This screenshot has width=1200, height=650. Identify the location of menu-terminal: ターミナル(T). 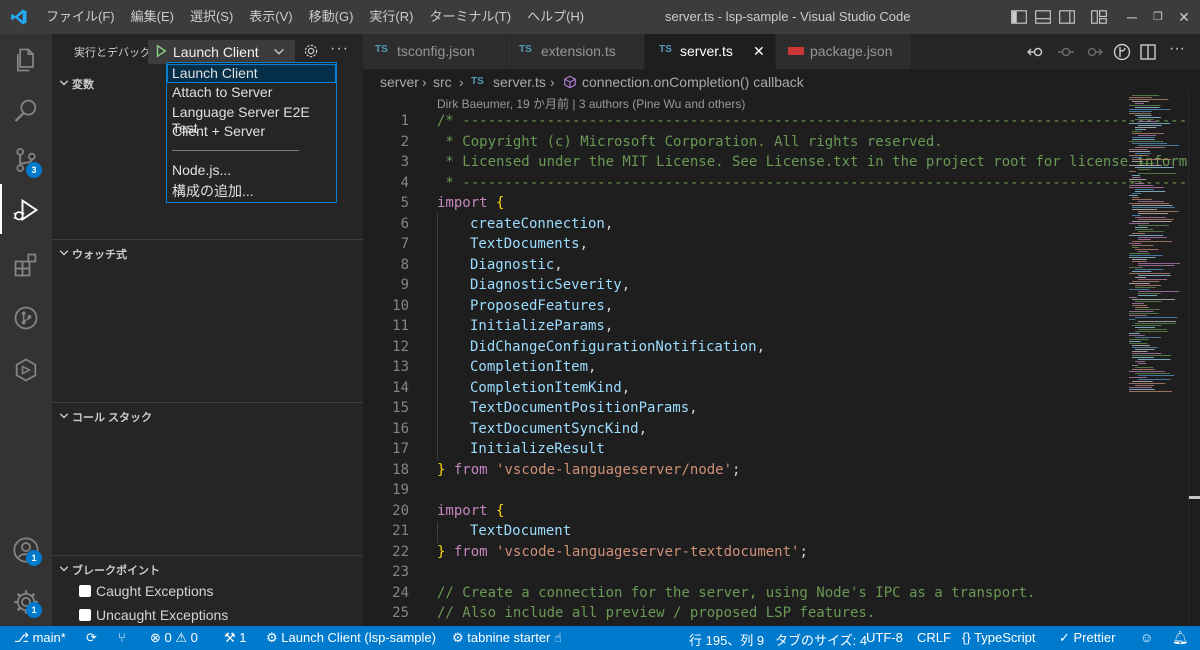
(470, 17).